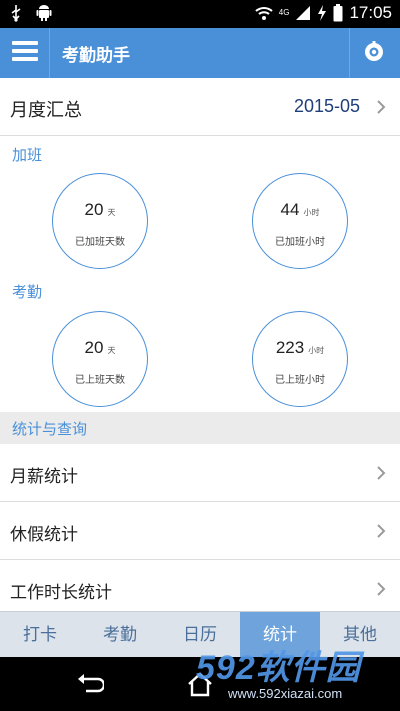 Image resolution: width=400 pixels, height=711 pixels. What do you see at coordinates (200, 107) in the screenshot?
I see `monthly-summary-row: 月度汇总 2015-05` at bounding box center [200, 107].